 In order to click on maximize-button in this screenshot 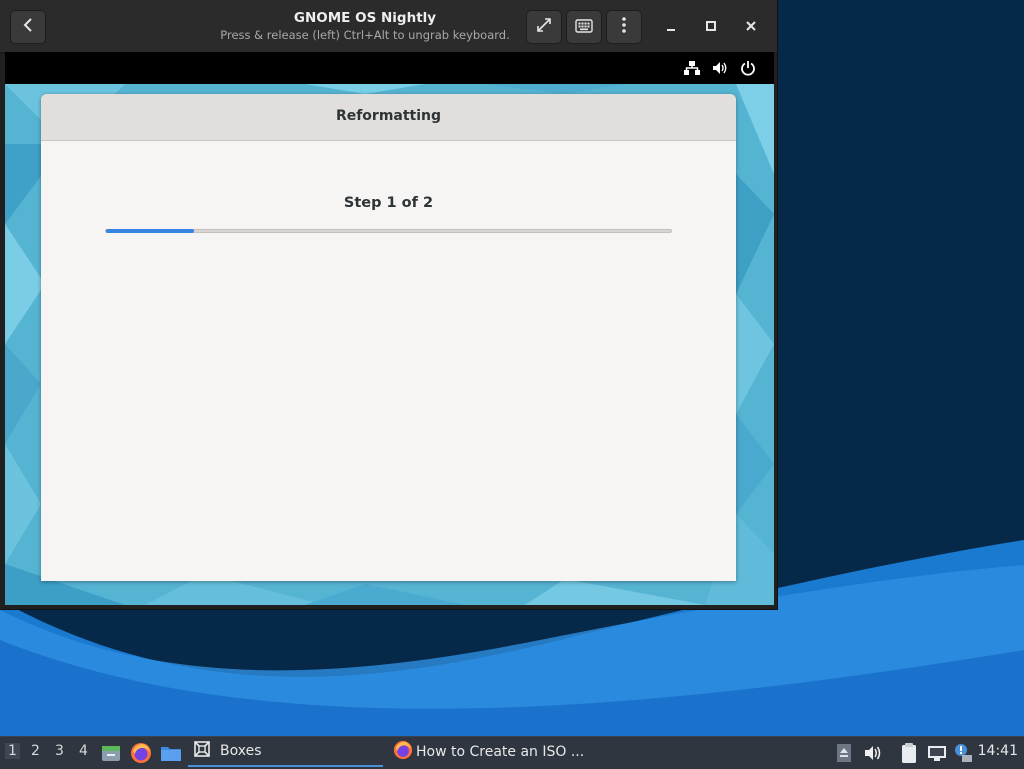, I will do `click(711, 26)`.